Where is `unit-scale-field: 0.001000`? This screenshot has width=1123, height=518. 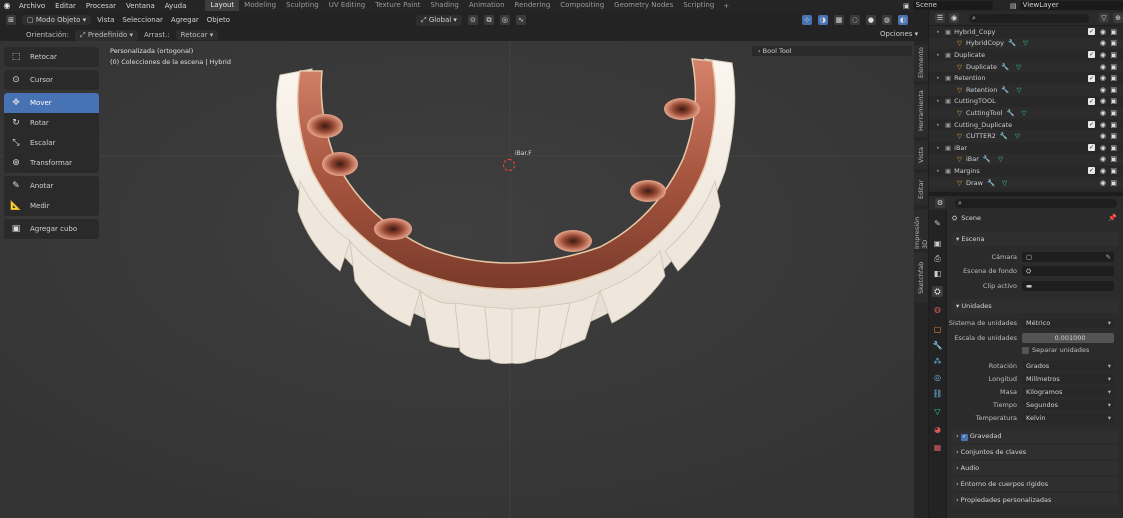 unit-scale-field: 0.001000 is located at coordinates (1068, 338).